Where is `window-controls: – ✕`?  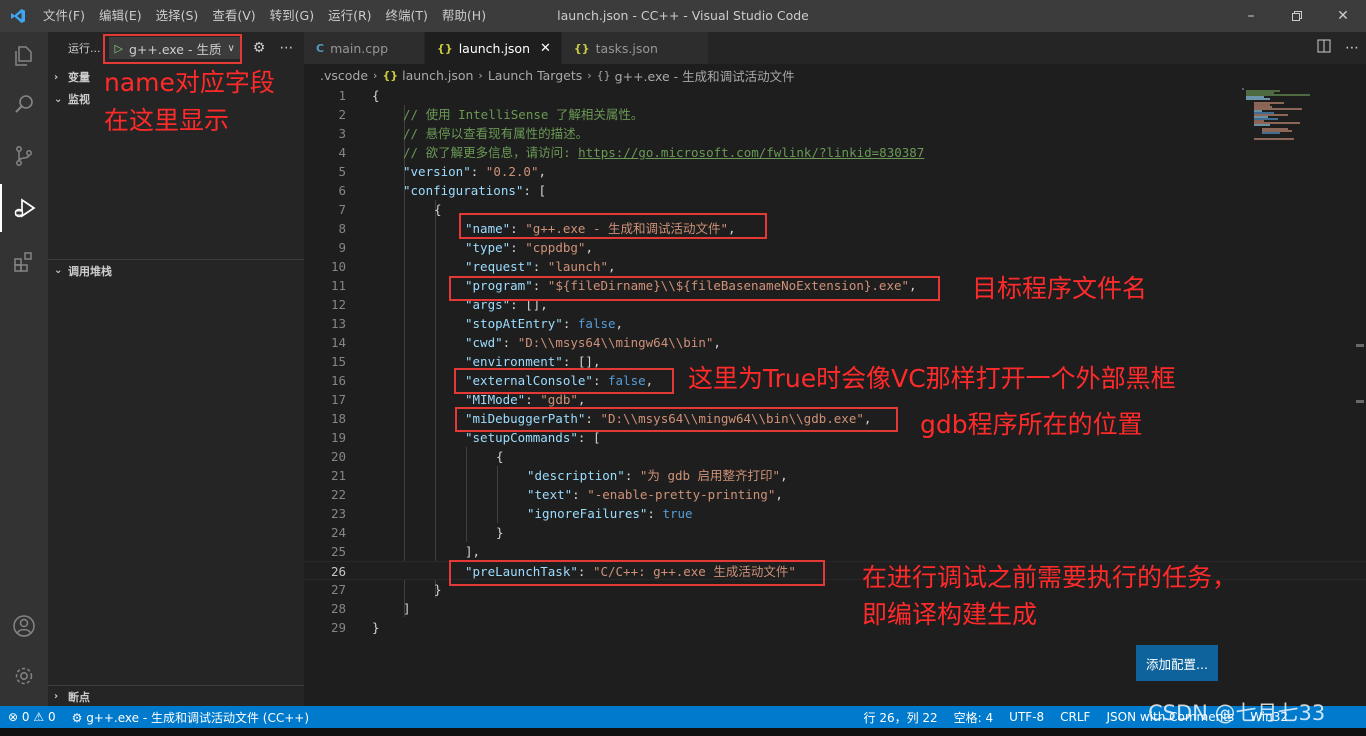 window-controls: – ✕ is located at coordinates (1297, 16).